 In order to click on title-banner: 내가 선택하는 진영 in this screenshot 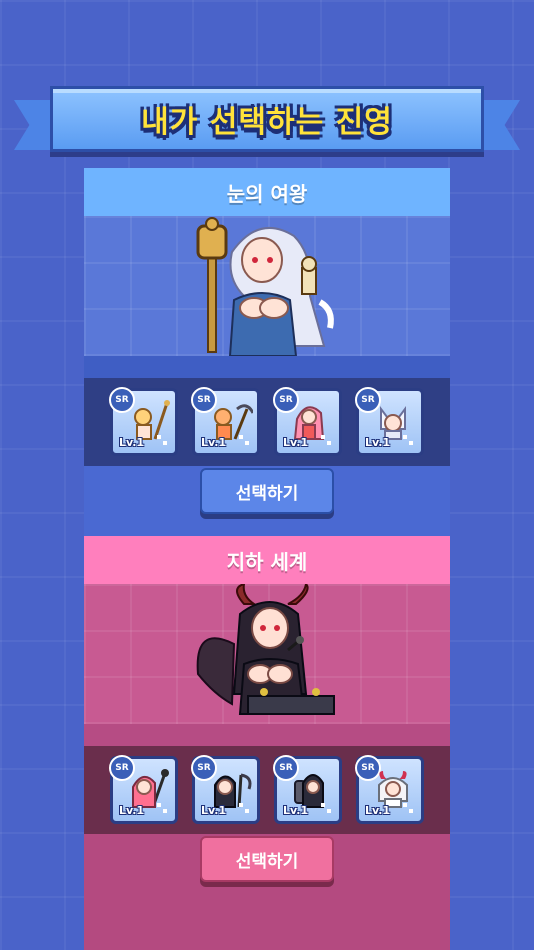, I will do `click(267, 120)`.